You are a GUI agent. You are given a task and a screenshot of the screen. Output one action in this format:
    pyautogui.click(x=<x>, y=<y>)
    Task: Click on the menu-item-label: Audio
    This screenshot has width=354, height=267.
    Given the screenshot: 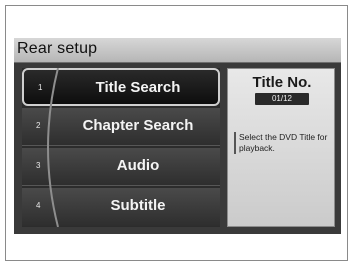 What is the action you would take?
    pyautogui.click(x=138, y=165)
    